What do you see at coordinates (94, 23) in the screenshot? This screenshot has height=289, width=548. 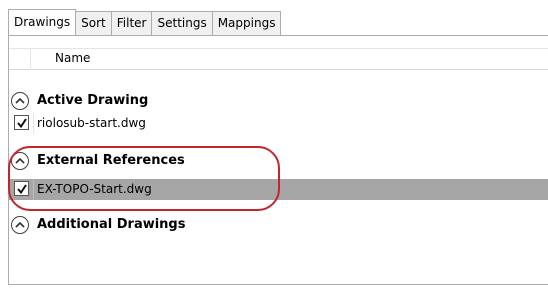 I see `tab-sort: Sort` at bounding box center [94, 23].